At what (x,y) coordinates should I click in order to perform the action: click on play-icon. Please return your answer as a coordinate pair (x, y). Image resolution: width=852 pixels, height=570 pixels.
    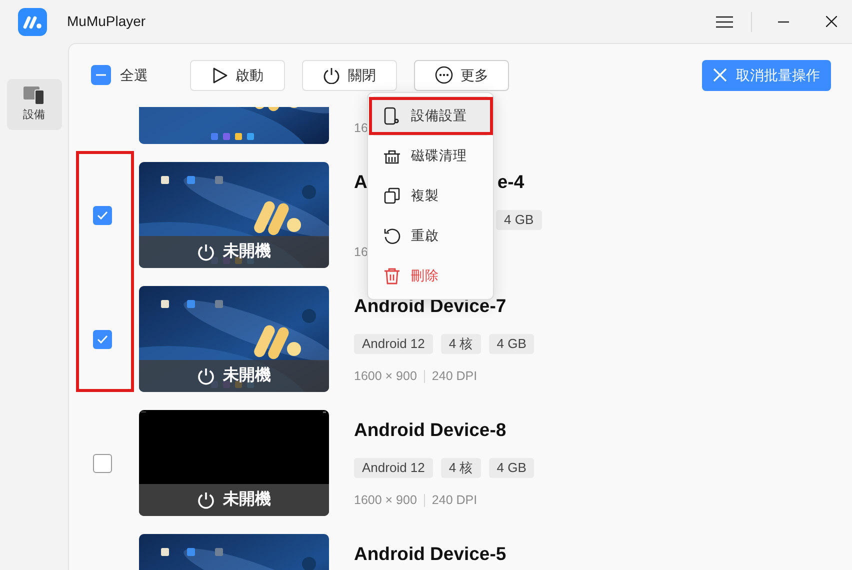
    Looking at the image, I should click on (220, 75).